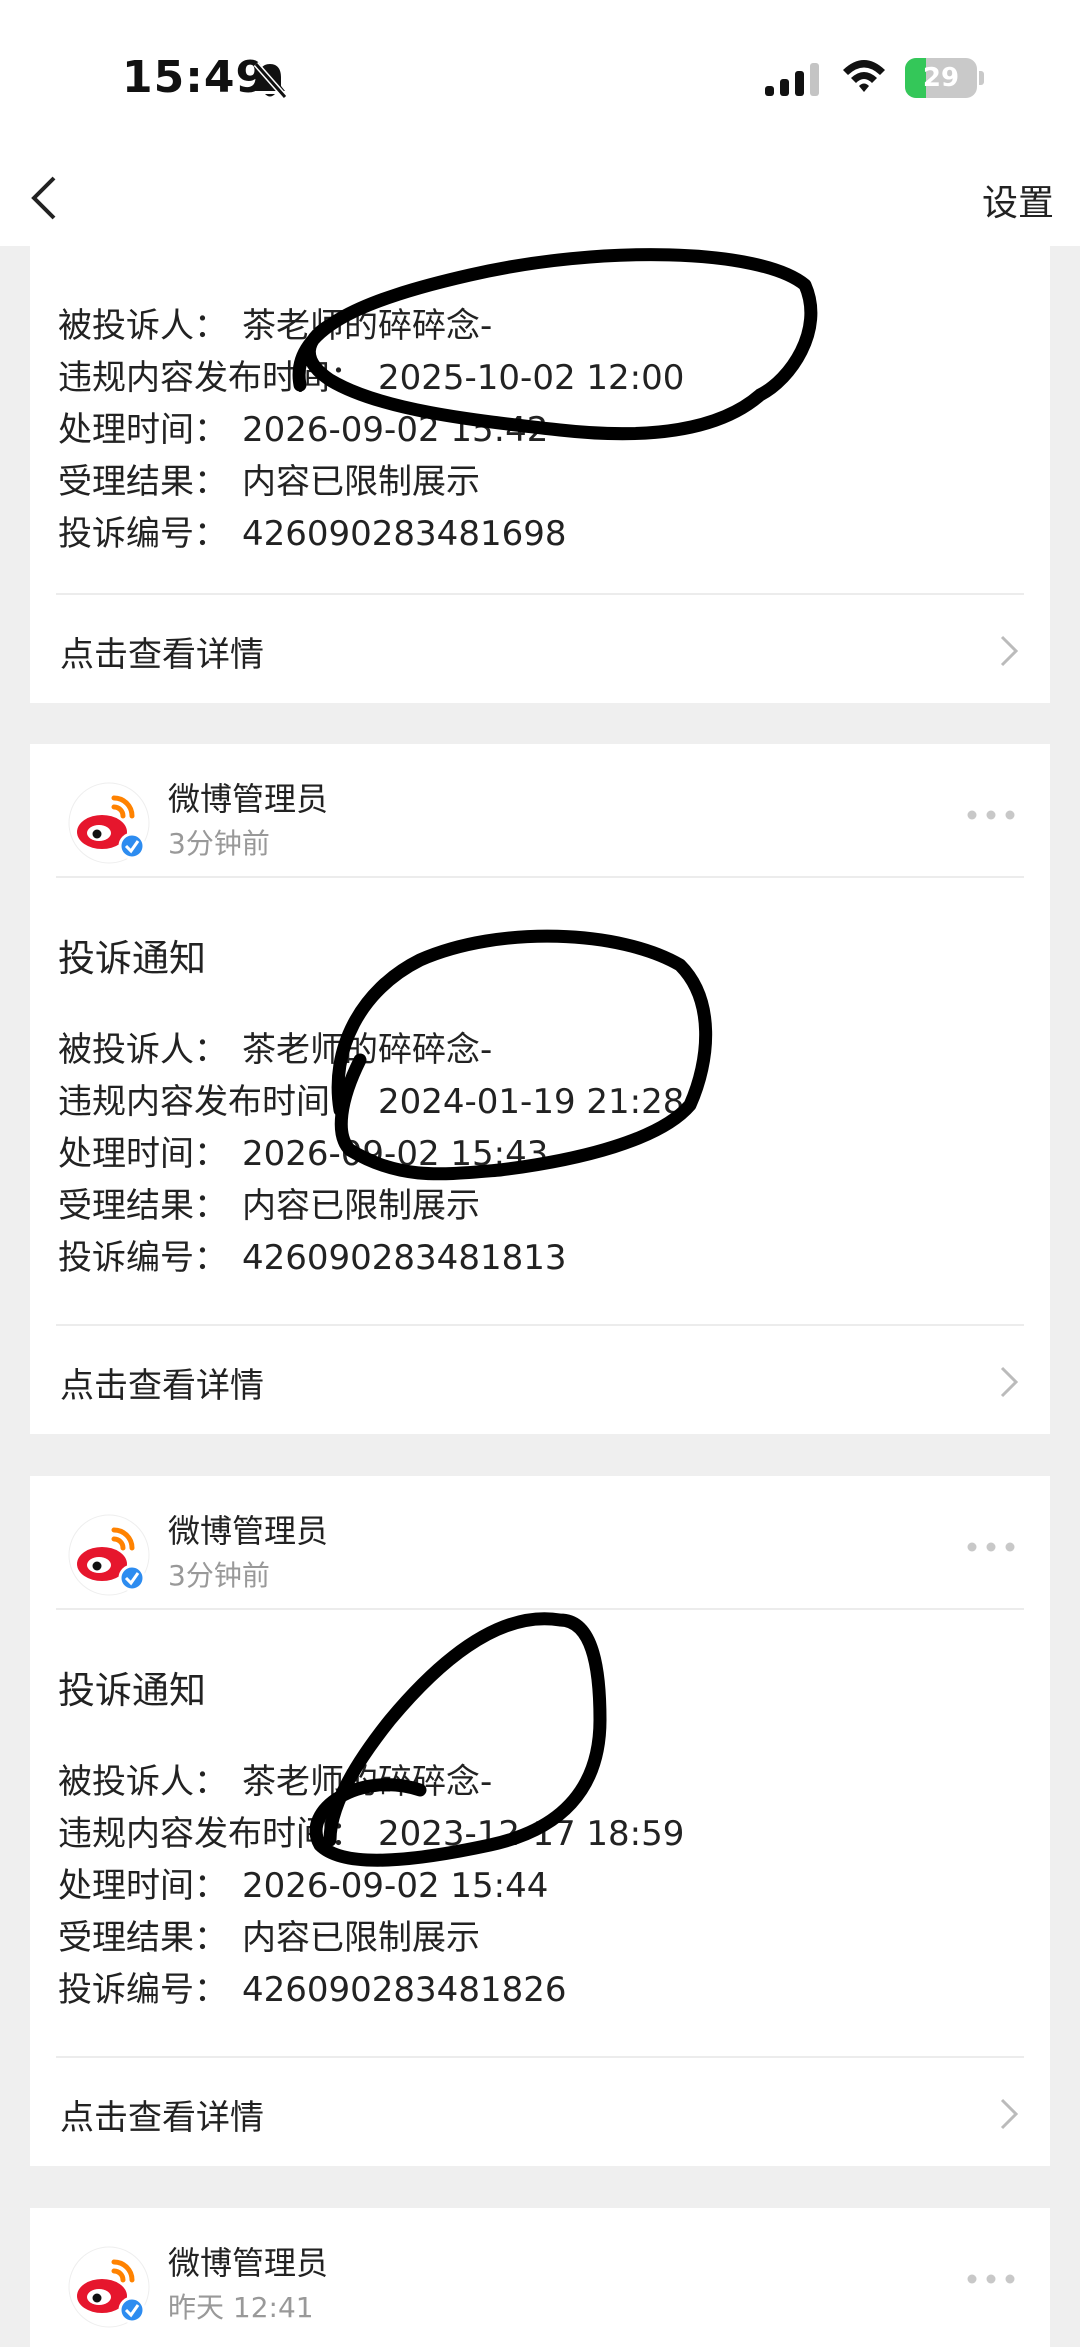 The height and width of the screenshot is (2347, 1080). Describe the element at coordinates (1018, 200) in the screenshot. I see `settings-button: 设置` at that location.